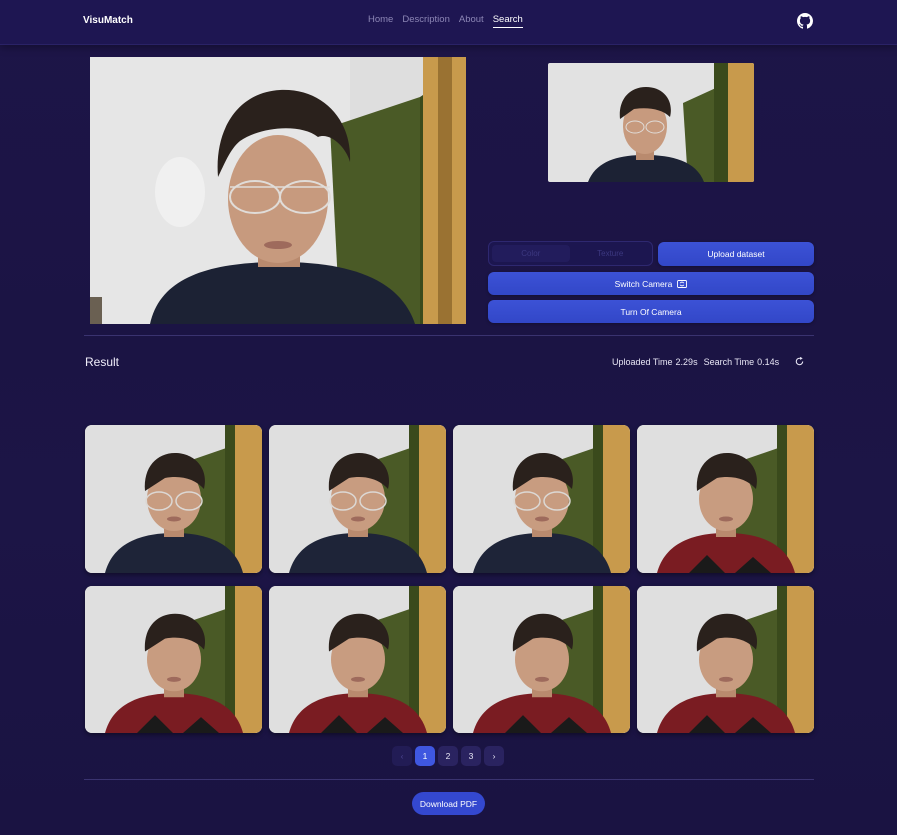 The width and height of the screenshot is (897, 835). Describe the element at coordinates (102, 362) in the screenshot. I see `result-title: Result` at that location.